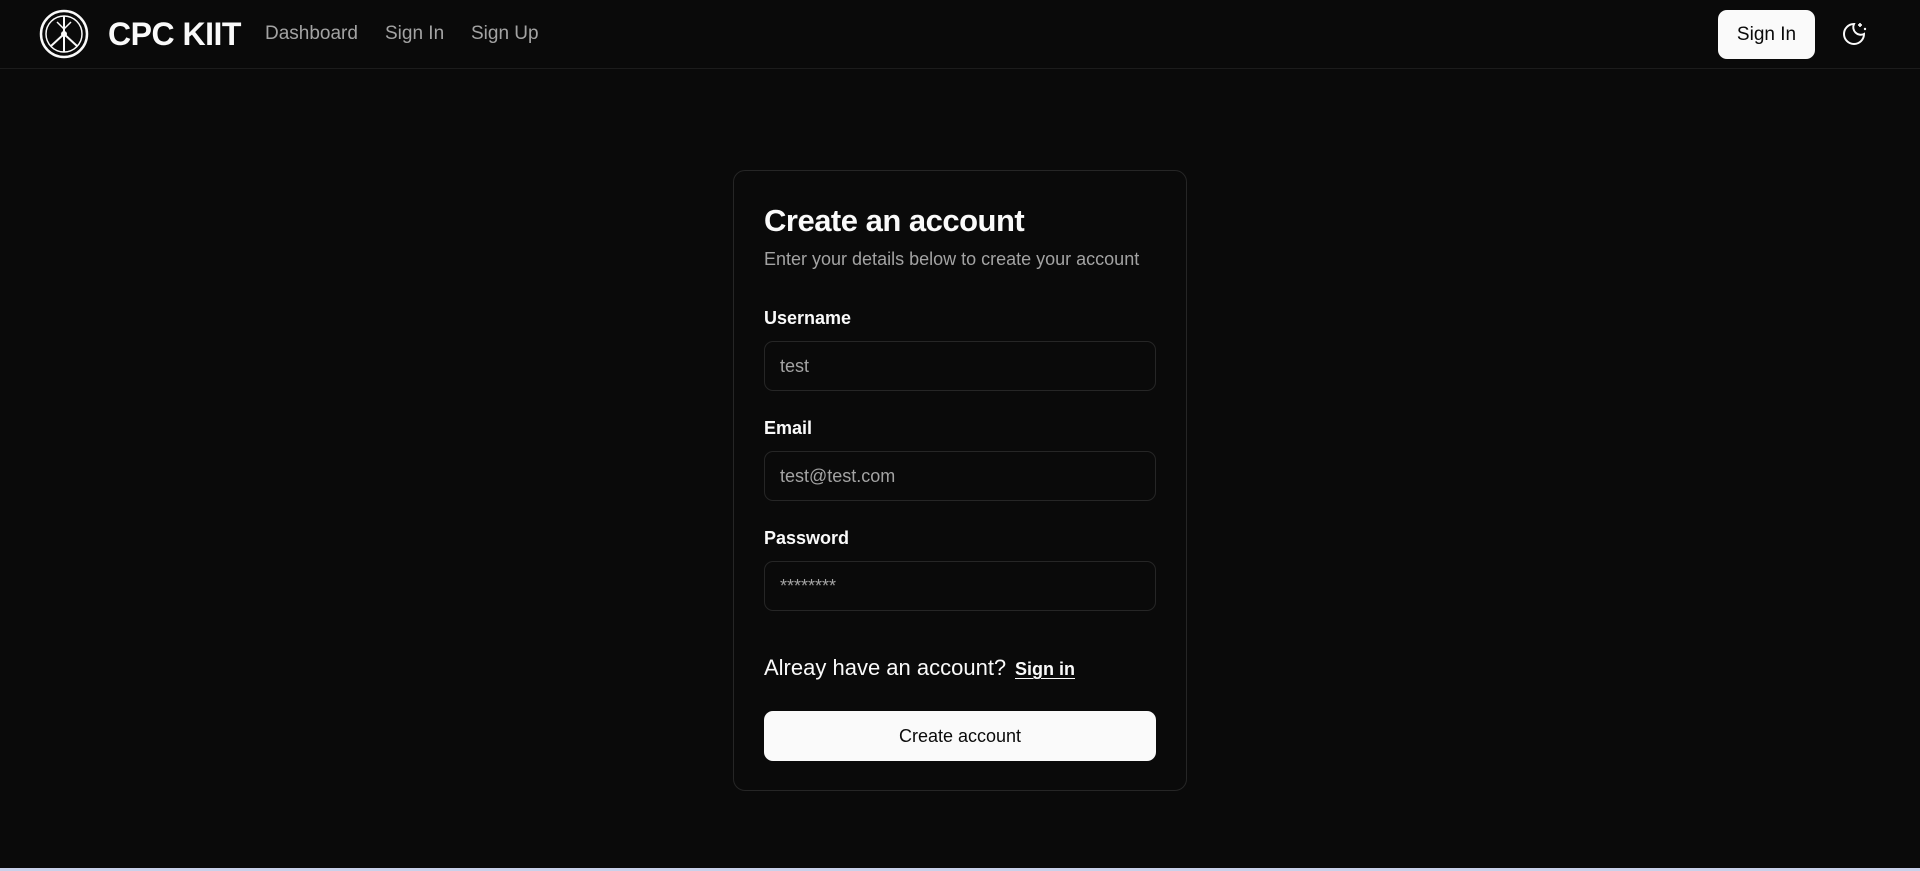 This screenshot has height=871, width=1920. I want to click on username-input, so click(960, 366).